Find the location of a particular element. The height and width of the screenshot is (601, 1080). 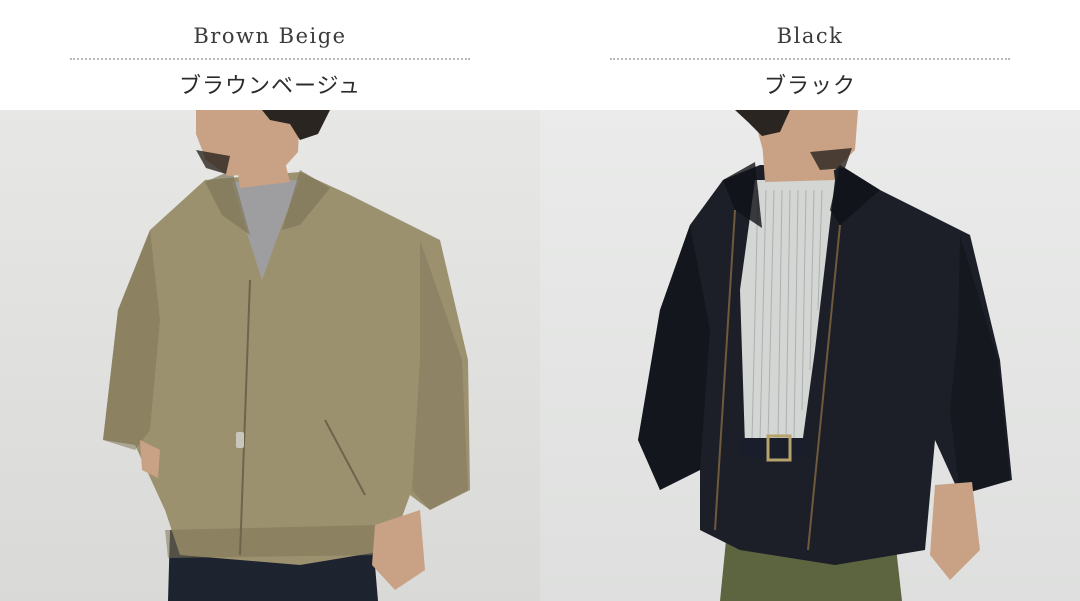

belt is located at coordinates (775, 448).